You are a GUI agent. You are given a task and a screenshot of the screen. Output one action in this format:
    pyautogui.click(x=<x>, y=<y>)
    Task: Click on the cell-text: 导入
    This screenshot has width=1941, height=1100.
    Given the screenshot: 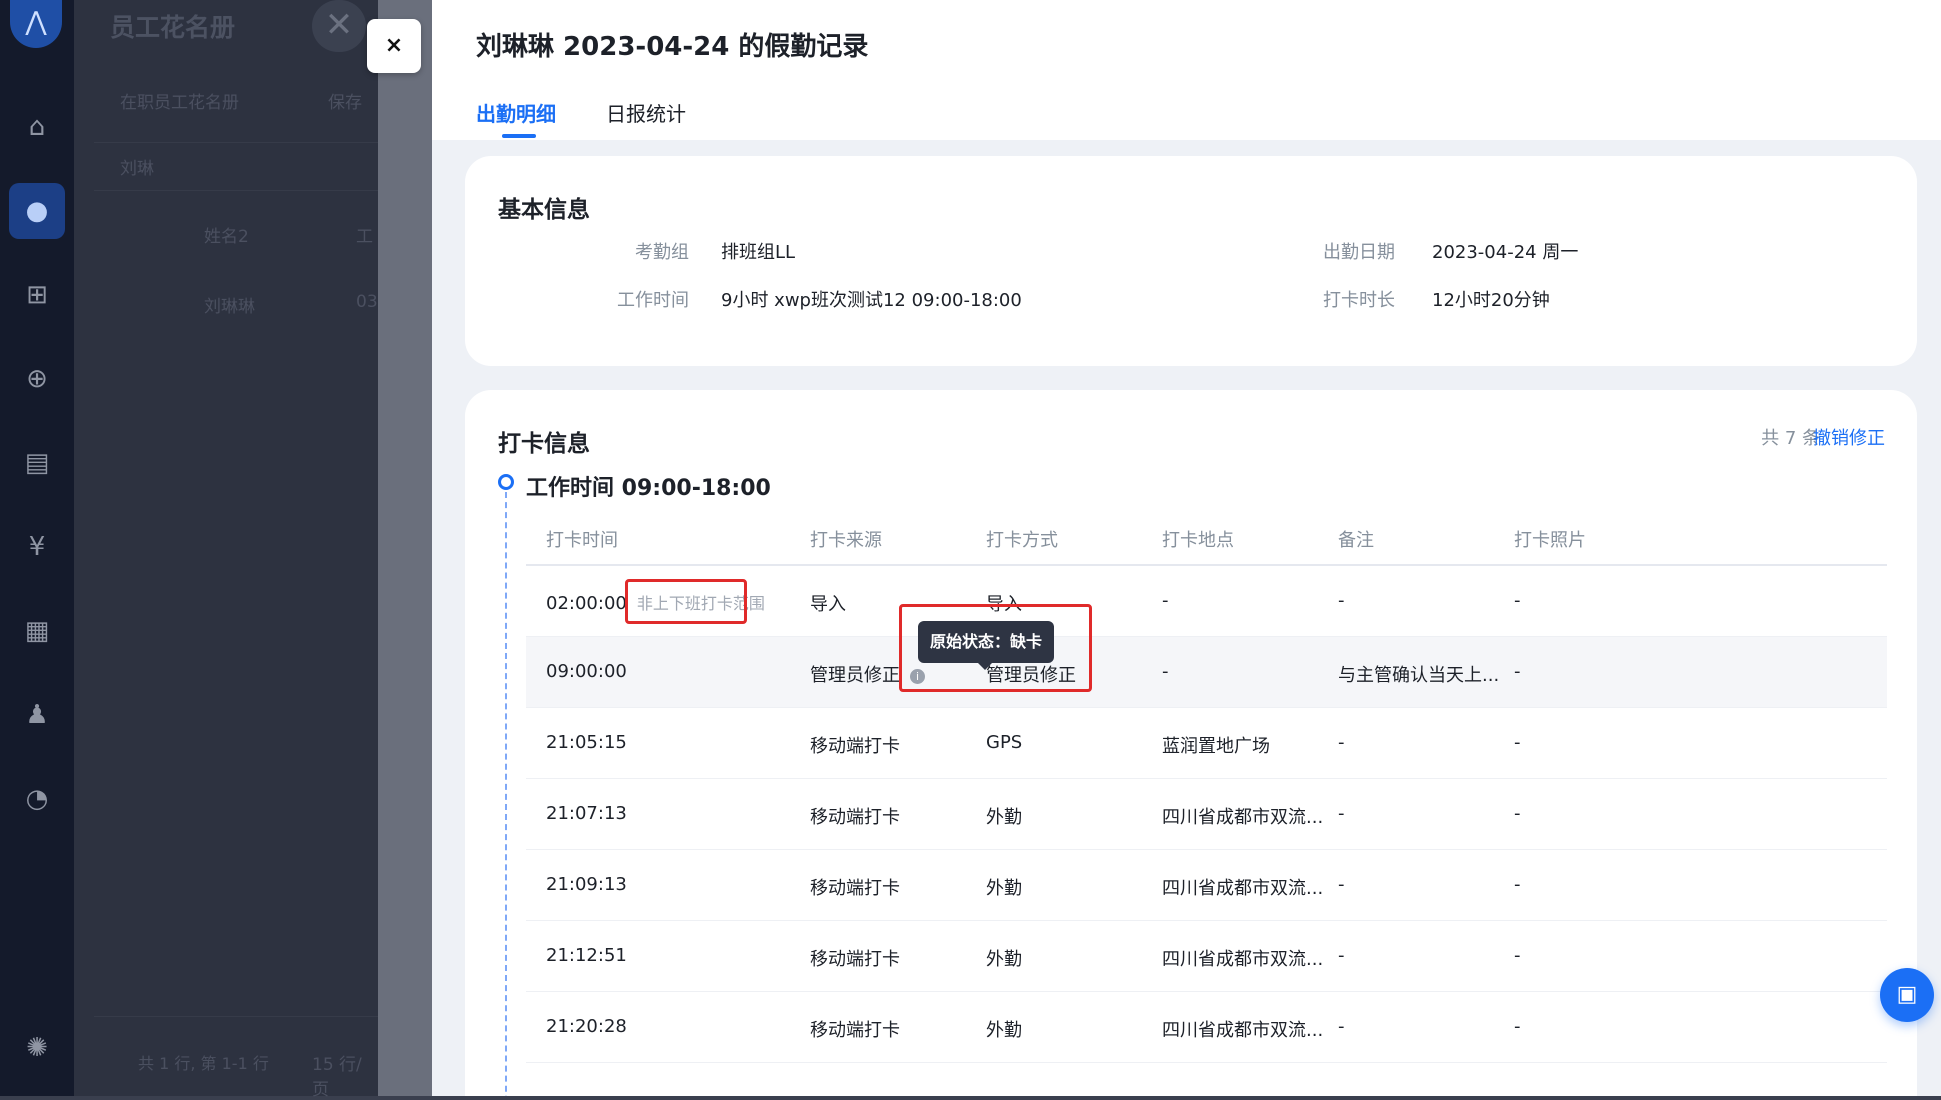 What is the action you would take?
    pyautogui.click(x=828, y=604)
    